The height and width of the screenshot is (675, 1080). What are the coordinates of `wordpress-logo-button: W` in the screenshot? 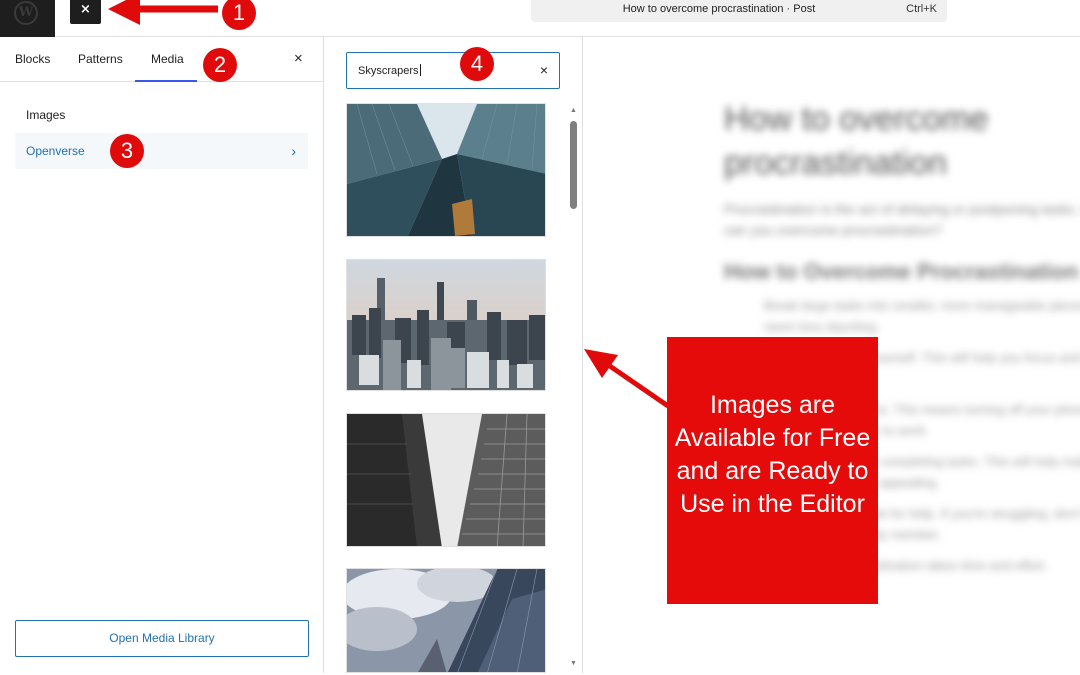 It's located at (27, 18).